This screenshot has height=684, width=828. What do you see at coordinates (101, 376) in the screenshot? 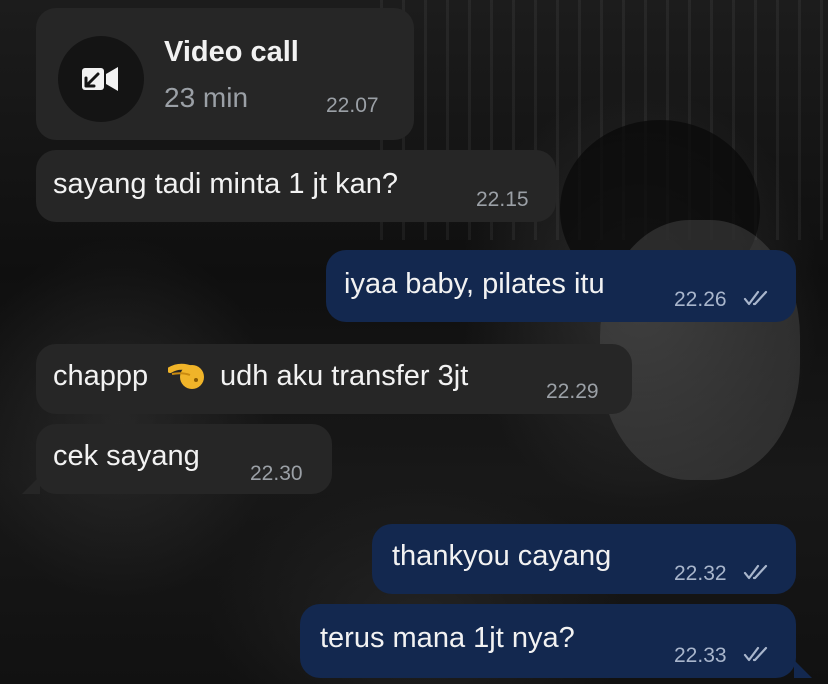
I see `message-text-start: chappp` at bounding box center [101, 376].